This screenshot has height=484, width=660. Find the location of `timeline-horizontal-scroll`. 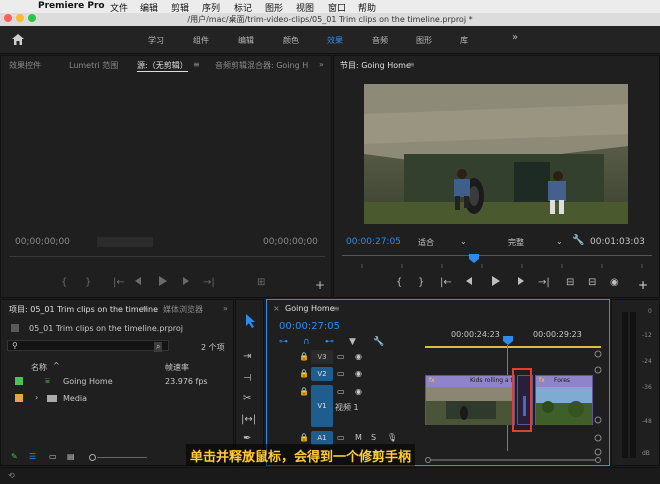

timeline-horizontal-scroll is located at coordinates (513, 460).